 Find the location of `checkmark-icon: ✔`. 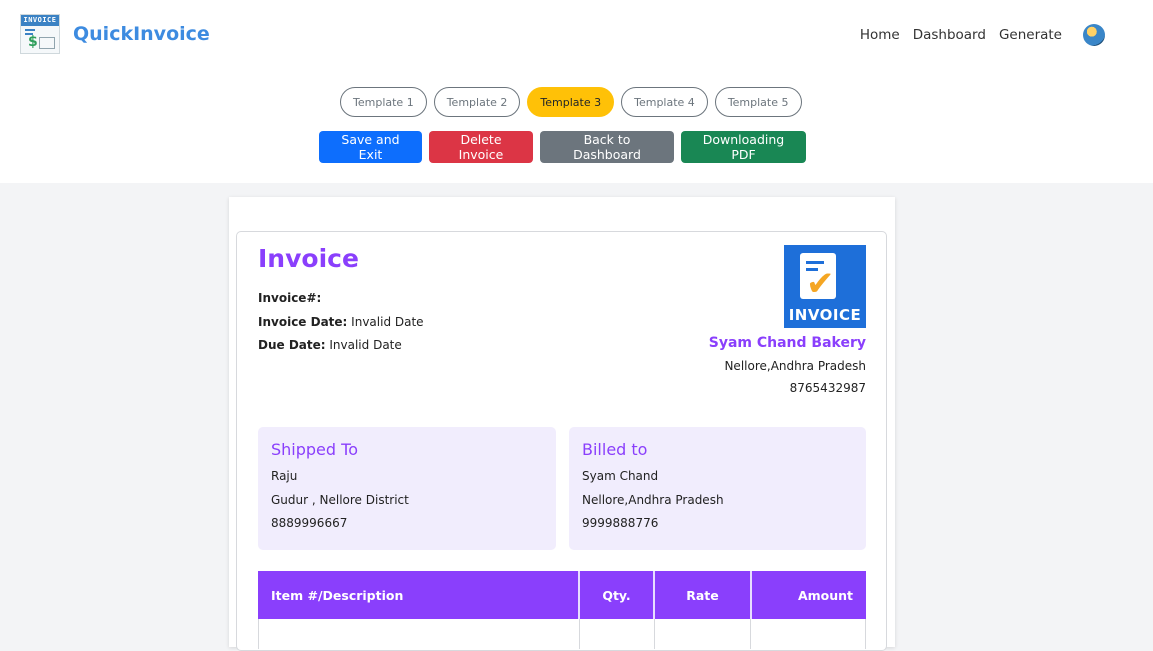

checkmark-icon: ✔ is located at coordinates (820, 284).